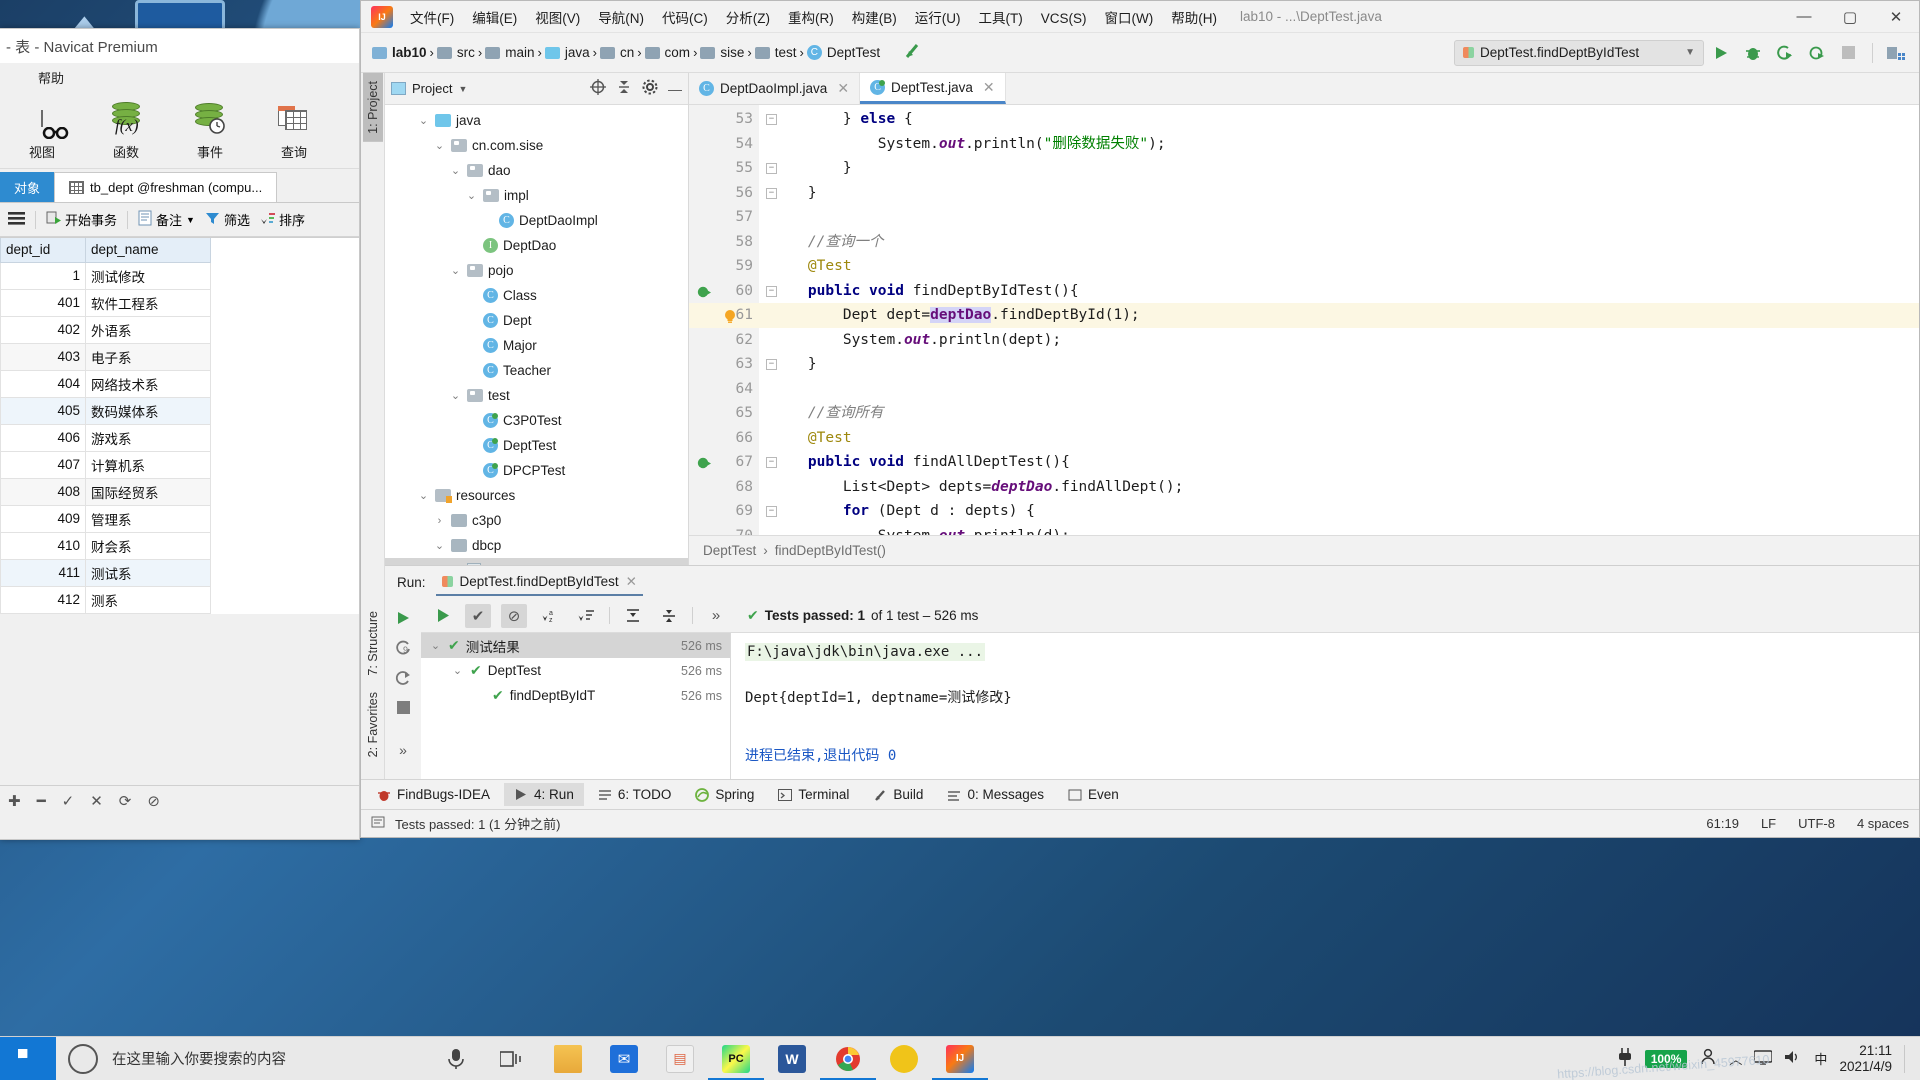 The image size is (1920, 1080). What do you see at coordinates (478, 615) in the screenshot?
I see `show-passed-icon: ✔` at bounding box center [478, 615].